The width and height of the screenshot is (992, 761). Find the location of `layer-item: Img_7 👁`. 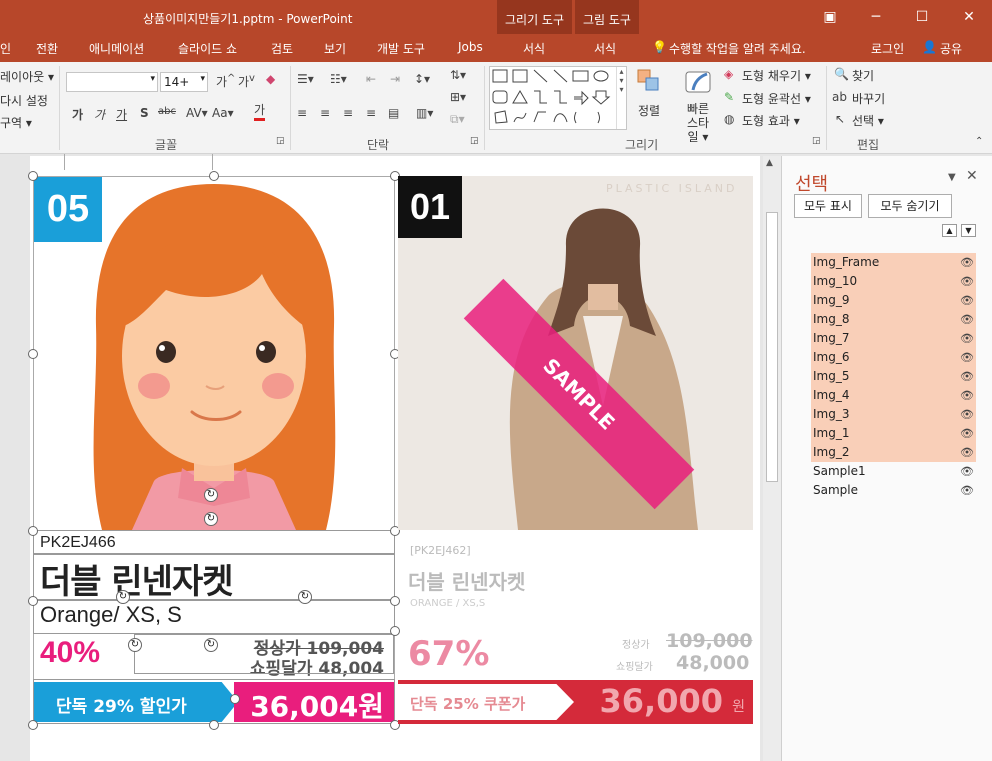

layer-item: Img_7 👁 is located at coordinates (893, 338).